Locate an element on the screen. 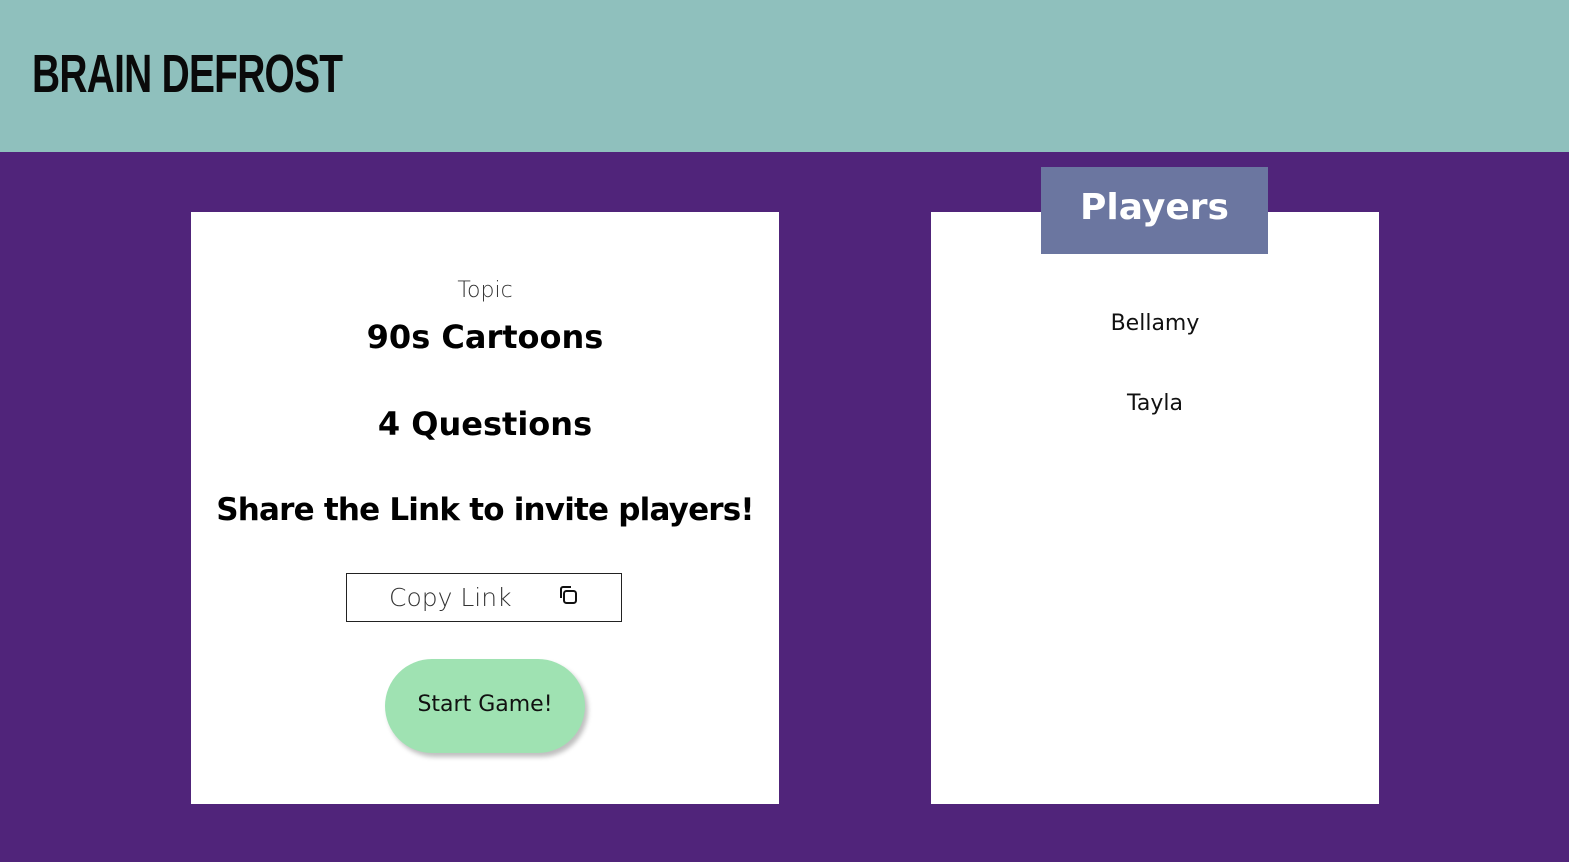  player-item: Bellamy is located at coordinates (1155, 323).